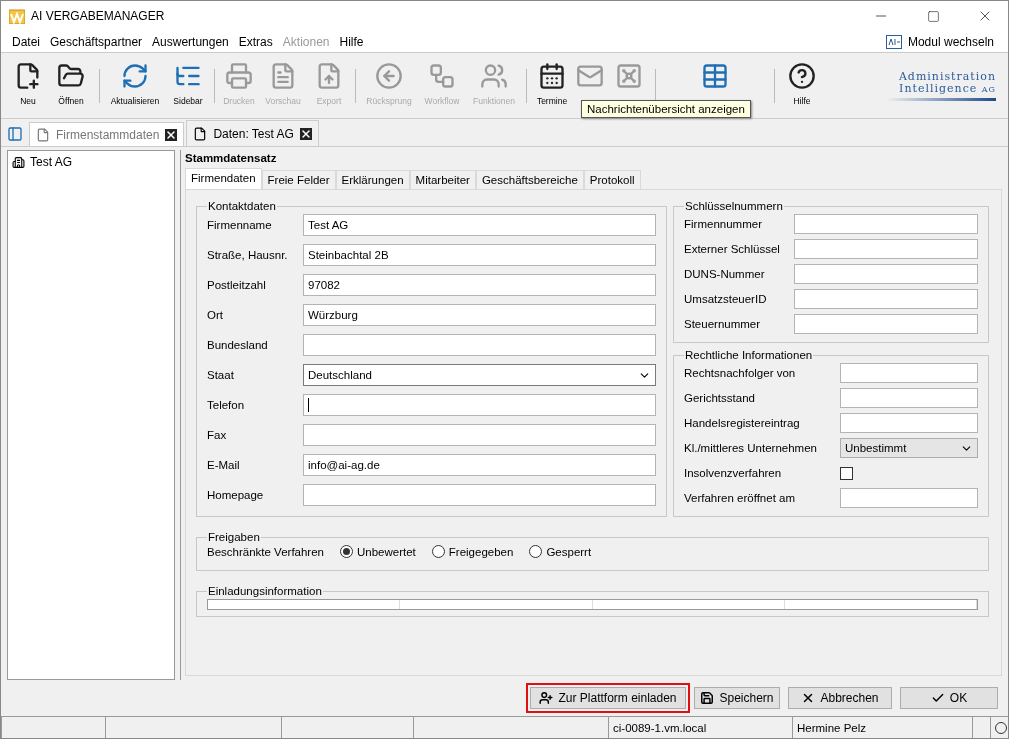 This screenshot has width=1009, height=739. I want to click on company-logo: Administration Intelligence AG, so click(943, 85).